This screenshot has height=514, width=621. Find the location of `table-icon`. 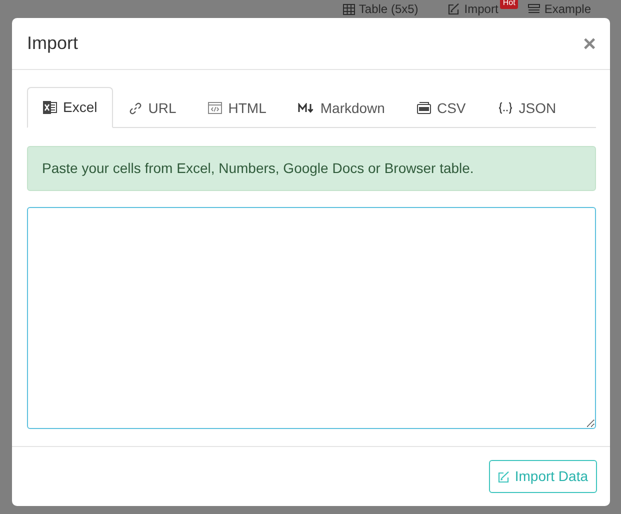

table-icon is located at coordinates (348, 9).